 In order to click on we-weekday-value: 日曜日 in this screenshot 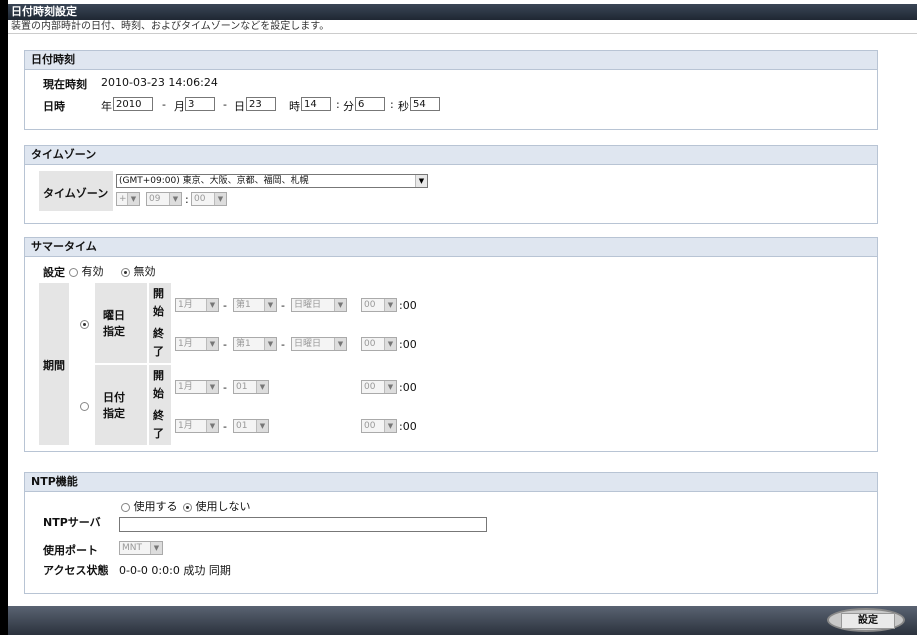, I will do `click(308, 344)`.